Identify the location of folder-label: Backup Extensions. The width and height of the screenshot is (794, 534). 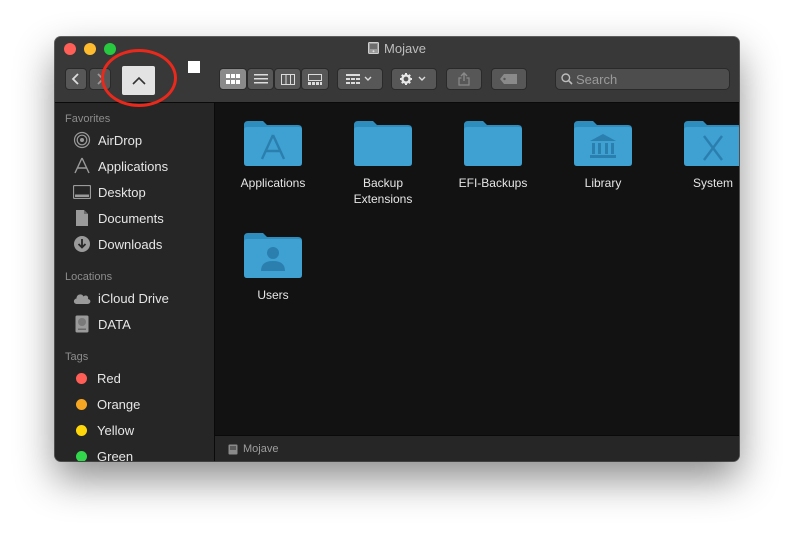
(383, 191).